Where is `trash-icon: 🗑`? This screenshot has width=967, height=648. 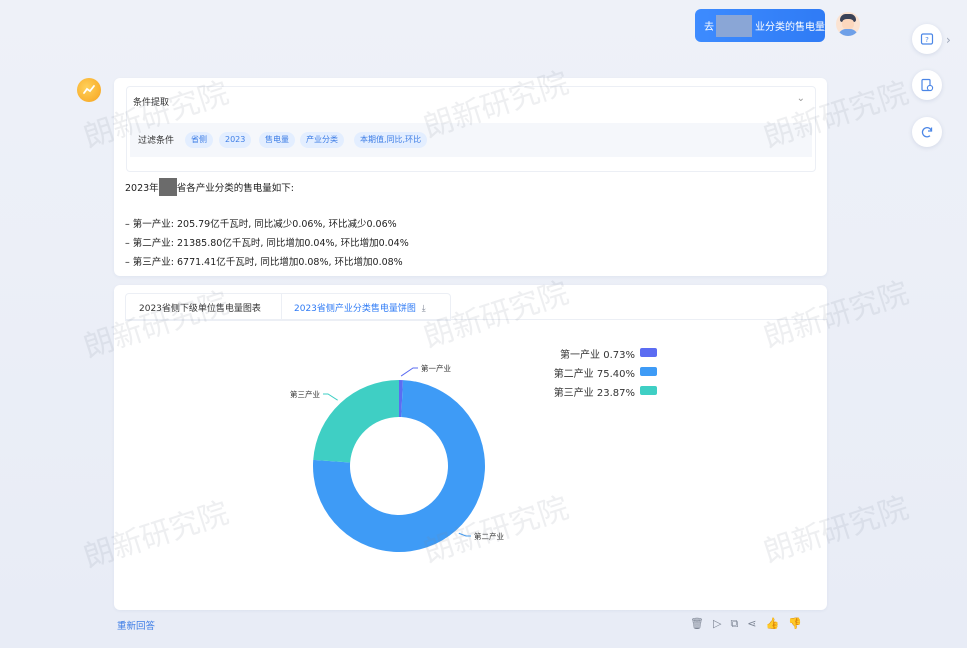 trash-icon: 🗑 is located at coordinates (697, 624).